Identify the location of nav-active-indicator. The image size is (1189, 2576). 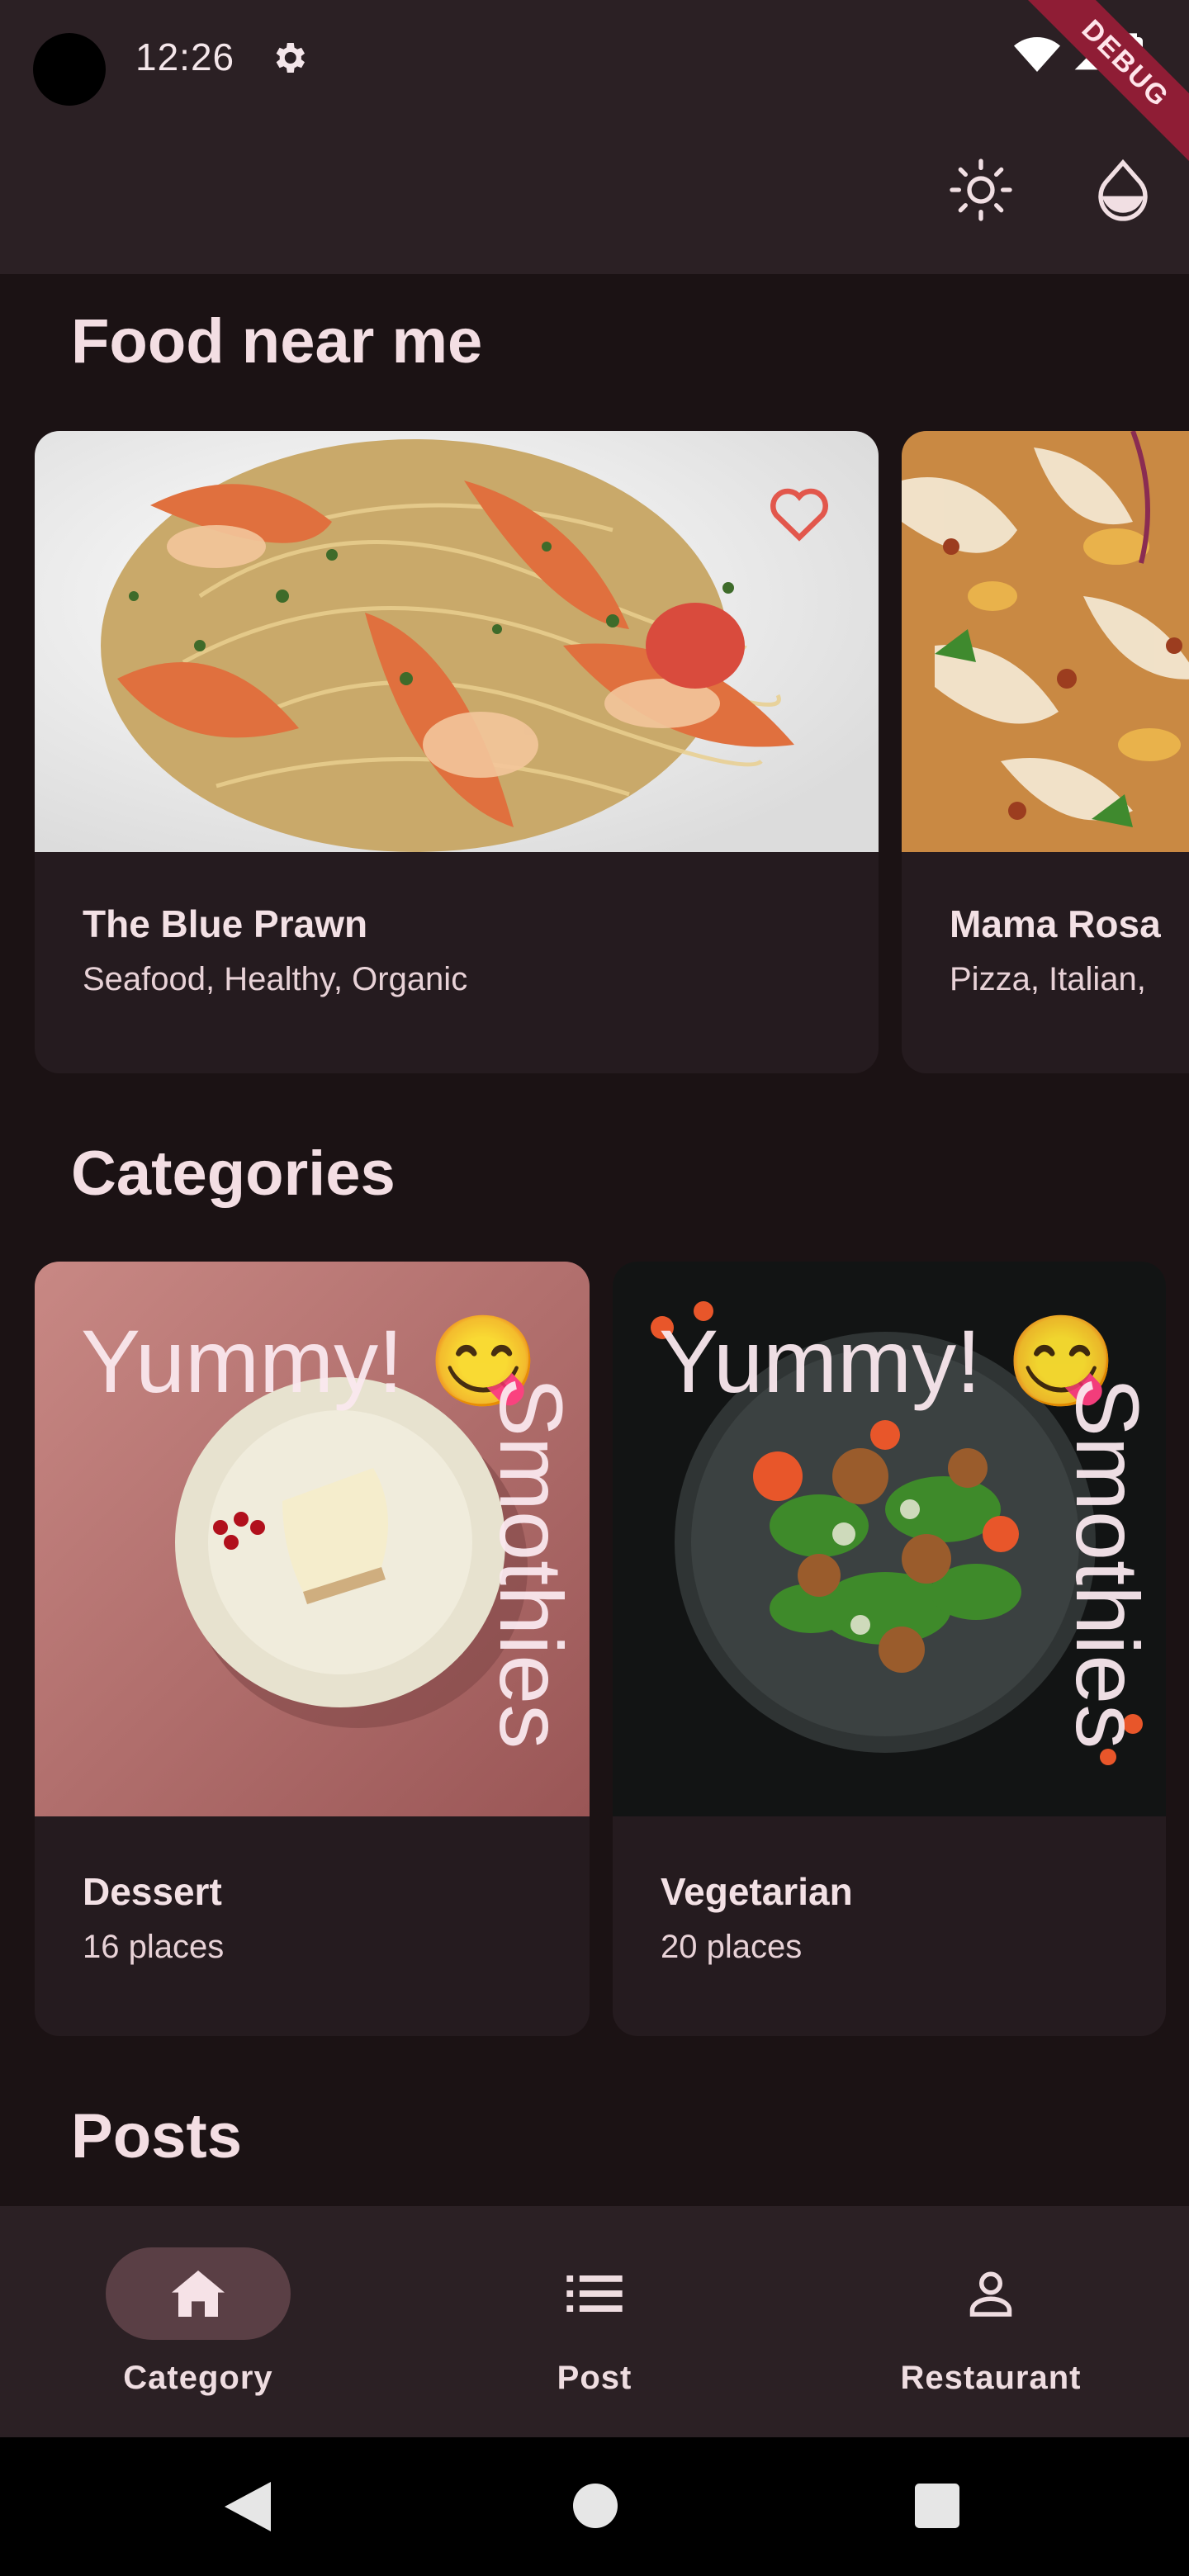
(198, 2293).